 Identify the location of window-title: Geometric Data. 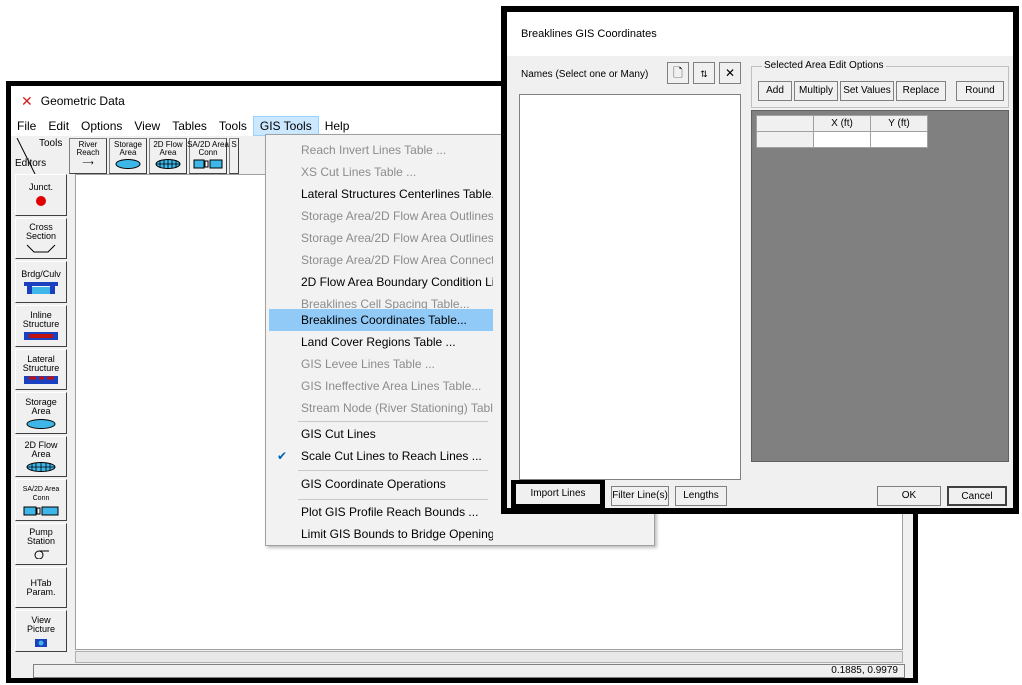
(82, 101).